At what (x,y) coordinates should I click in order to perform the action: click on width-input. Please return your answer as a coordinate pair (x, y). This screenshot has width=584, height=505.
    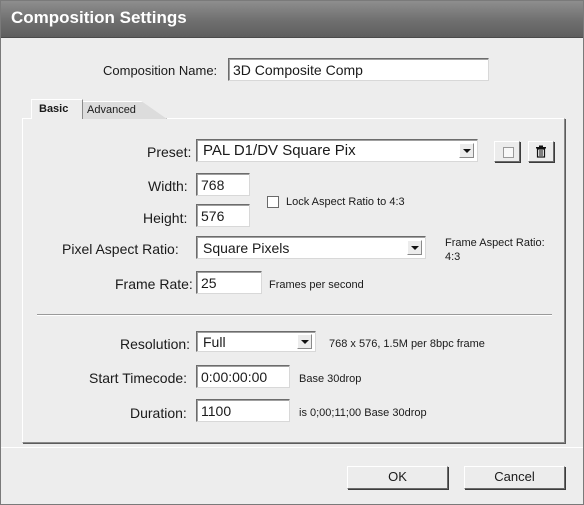
    Looking at the image, I should click on (223, 184).